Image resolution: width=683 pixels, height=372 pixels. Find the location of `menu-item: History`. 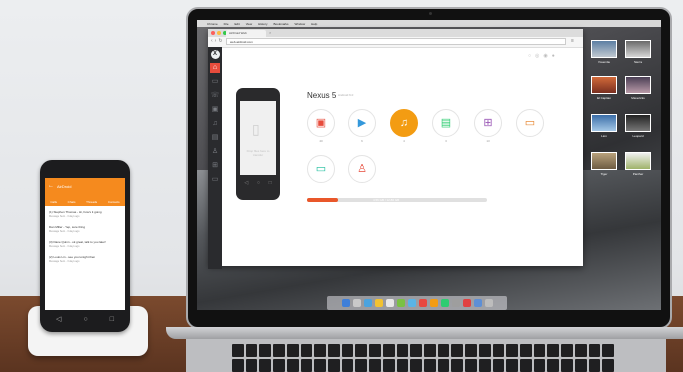

menu-item: History is located at coordinates (262, 24).